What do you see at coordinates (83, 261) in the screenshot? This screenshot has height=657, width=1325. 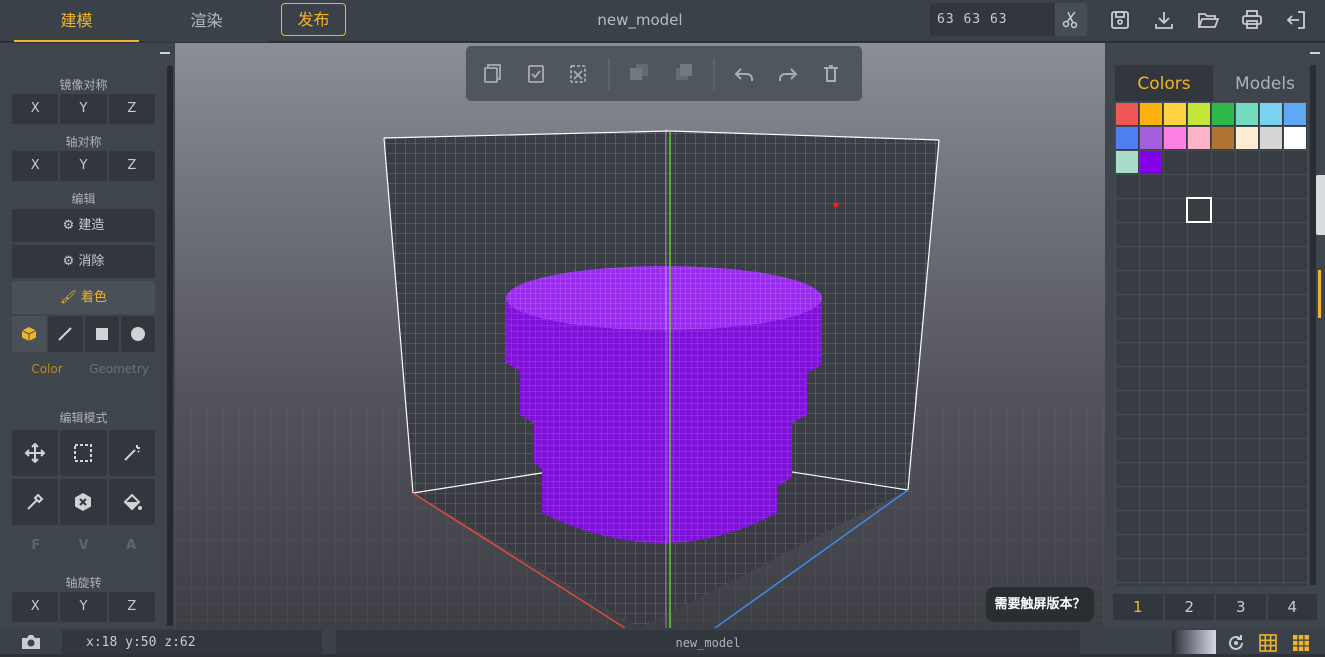 I see `erase-button: ⚙ 消除` at bounding box center [83, 261].